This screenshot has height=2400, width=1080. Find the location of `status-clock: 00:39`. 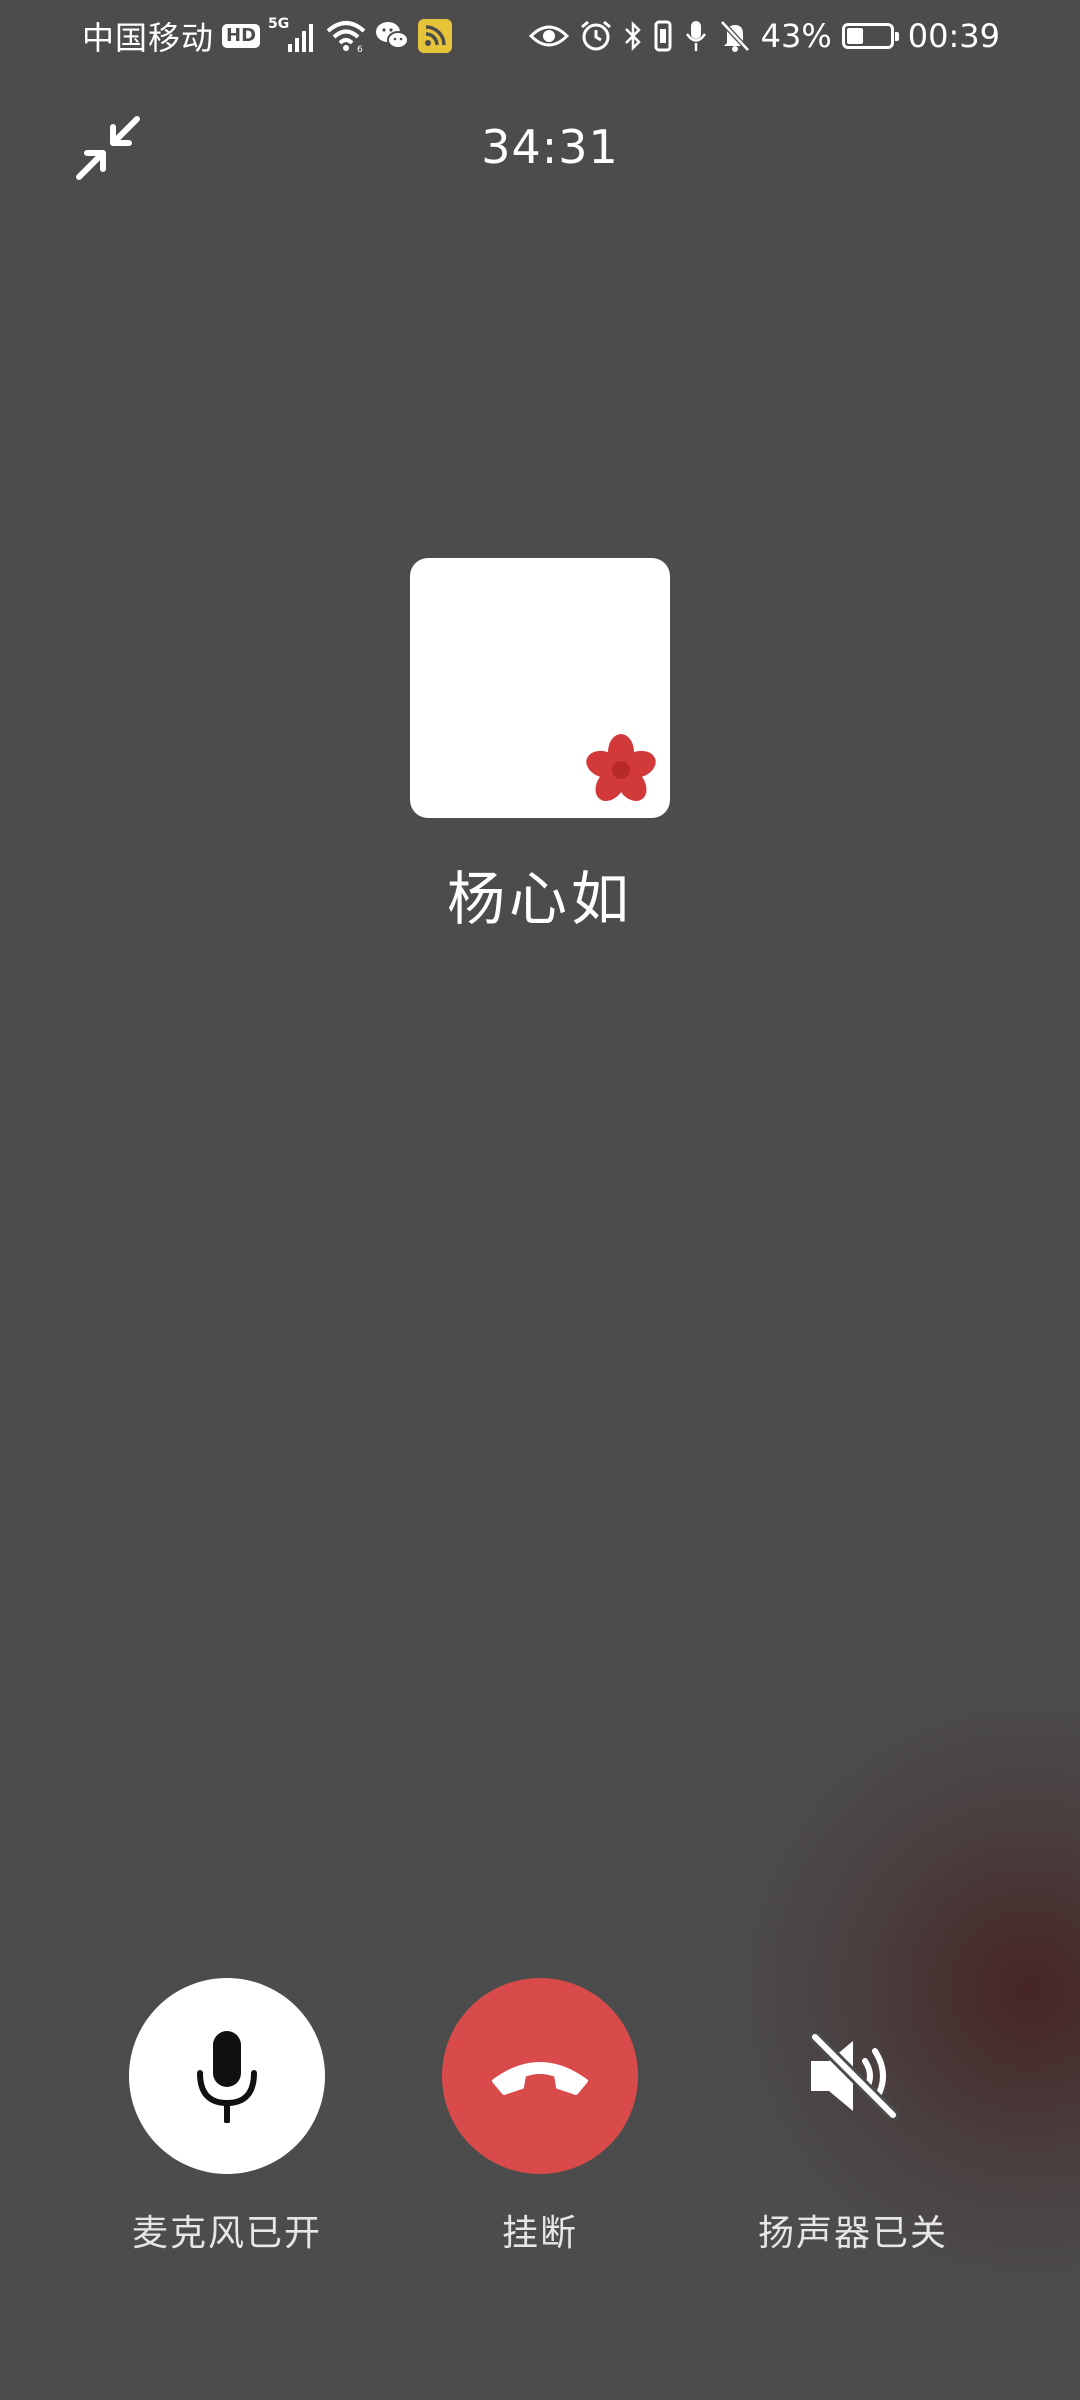

status-clock: 00:39 is located at coordinates (953, 36).